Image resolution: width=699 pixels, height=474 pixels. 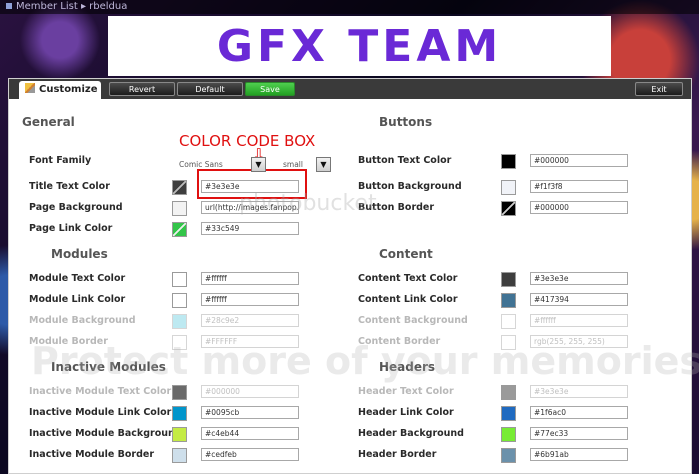 What do you see at coordinates (179, 434) in the screenshot?
I see `inactive-module-background-swatch` at bounding box center [179, 434].